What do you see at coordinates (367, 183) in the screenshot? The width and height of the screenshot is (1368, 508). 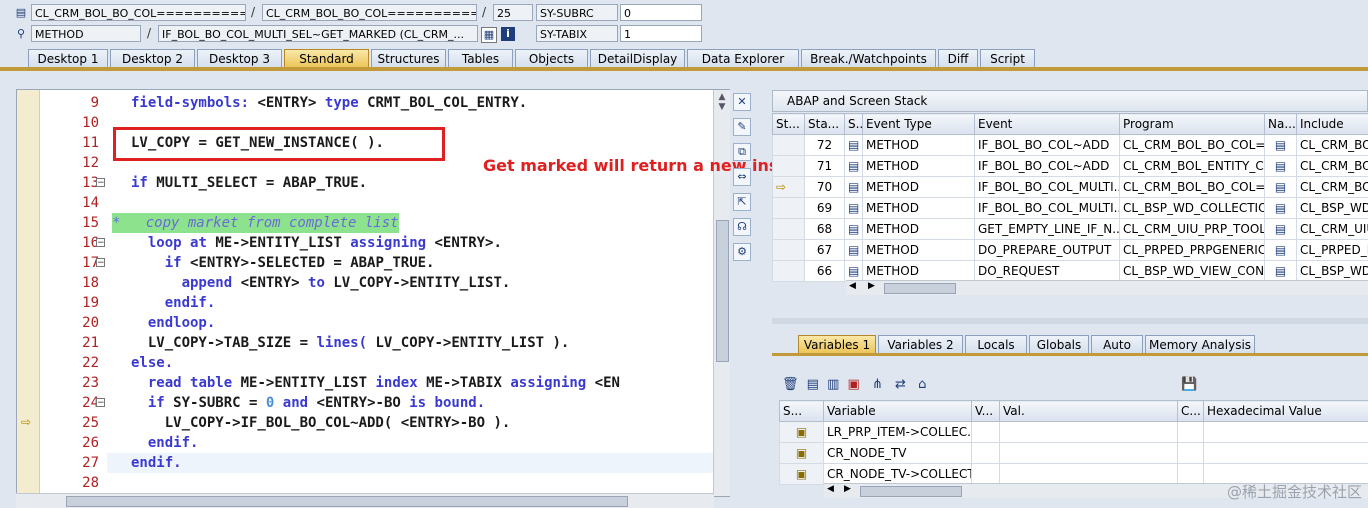 I see `code-line: 13− if MULTI_SELECT = ABAP_TRUE.` at bounding box center [367, 183].